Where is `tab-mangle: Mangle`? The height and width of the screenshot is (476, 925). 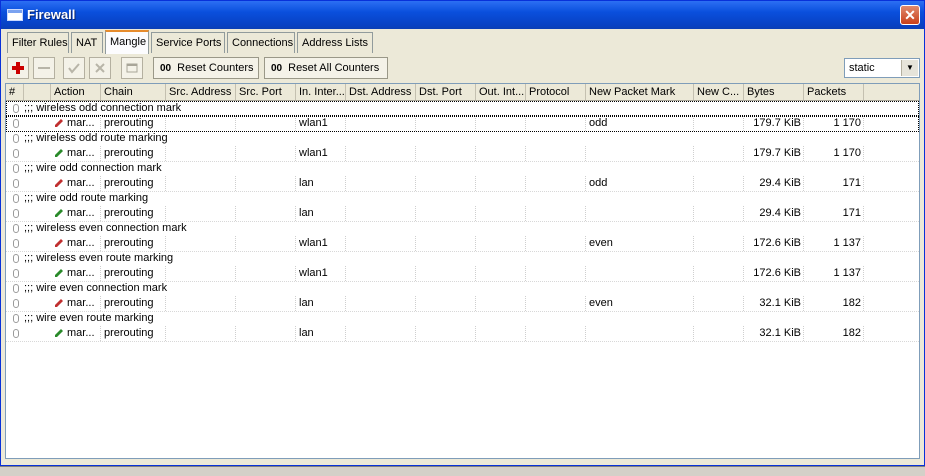 tab-mangle: Mangle is located at coordinates (127, 42).